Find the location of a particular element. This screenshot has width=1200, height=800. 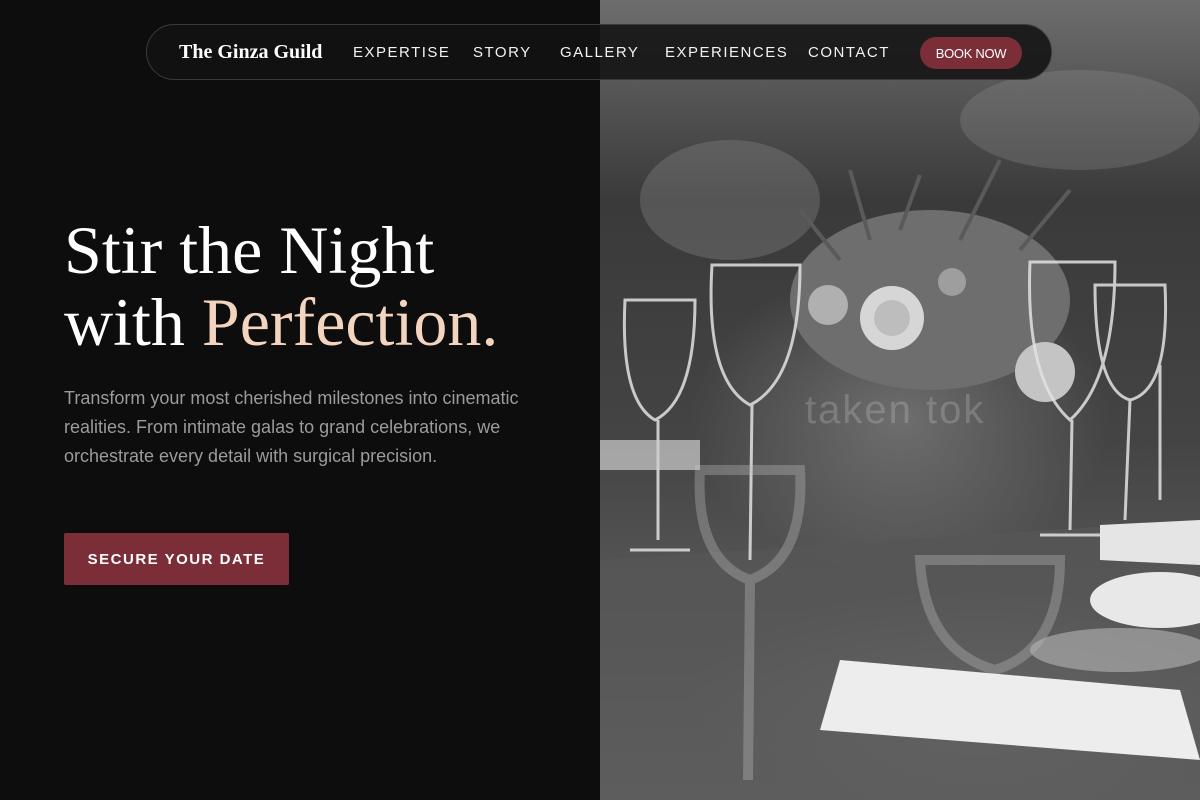

secure-date-button: SECURE YOUR DATE is located at coordinates (176, 559).